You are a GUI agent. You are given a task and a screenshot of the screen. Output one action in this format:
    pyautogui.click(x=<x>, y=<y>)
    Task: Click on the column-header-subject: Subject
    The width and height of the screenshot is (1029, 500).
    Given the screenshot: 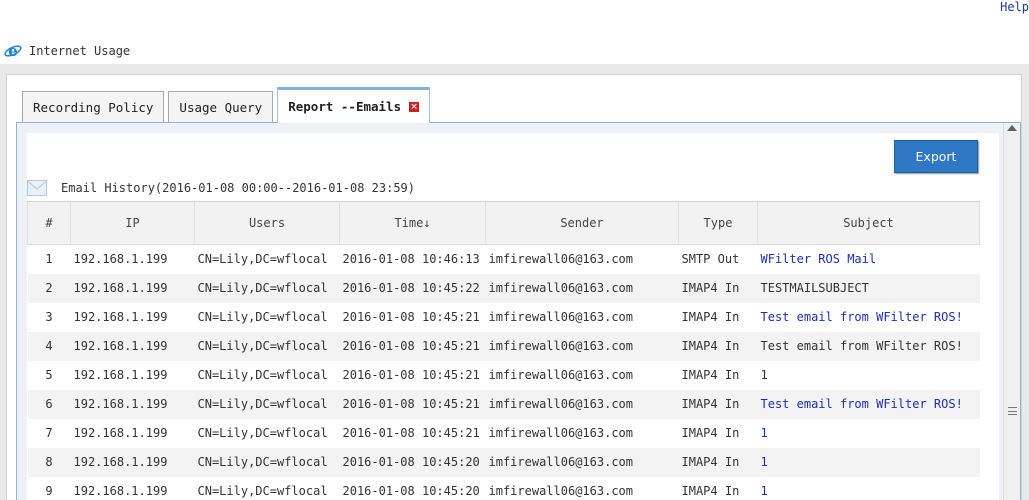 What is the action you would take?
    pyautogui.click(x=868, y=223)
    